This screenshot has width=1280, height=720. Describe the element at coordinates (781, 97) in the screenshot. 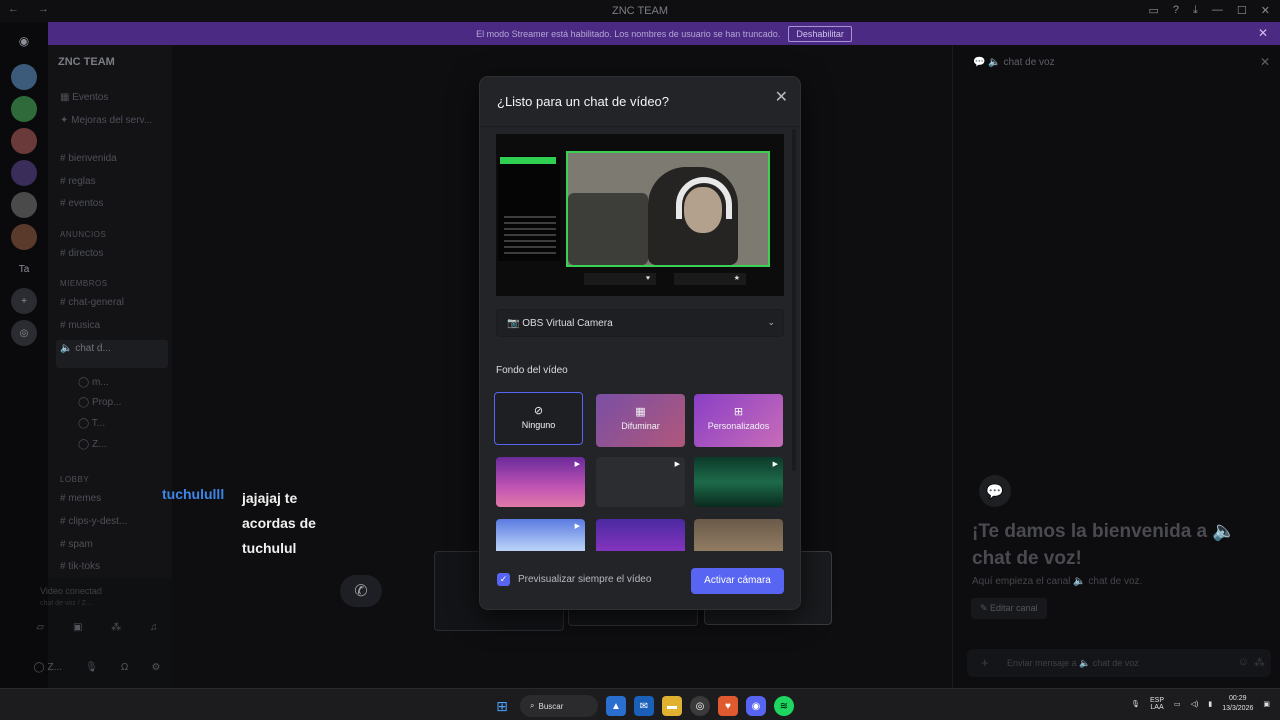

I see `modal-close-icon: ✕` at that location.